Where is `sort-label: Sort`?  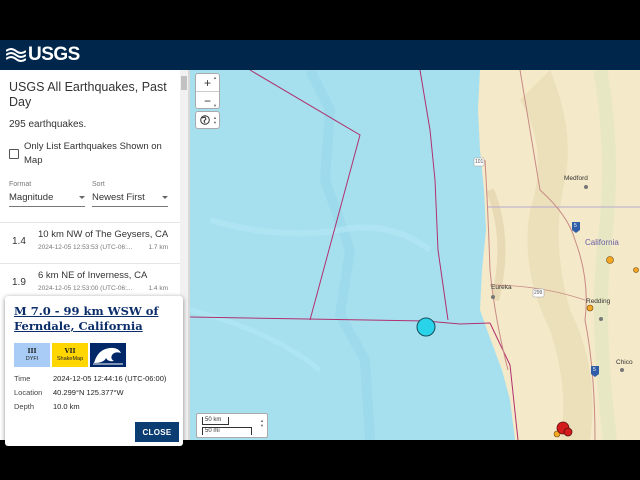 sort-label: Sort is located at coordinates (98, 184).